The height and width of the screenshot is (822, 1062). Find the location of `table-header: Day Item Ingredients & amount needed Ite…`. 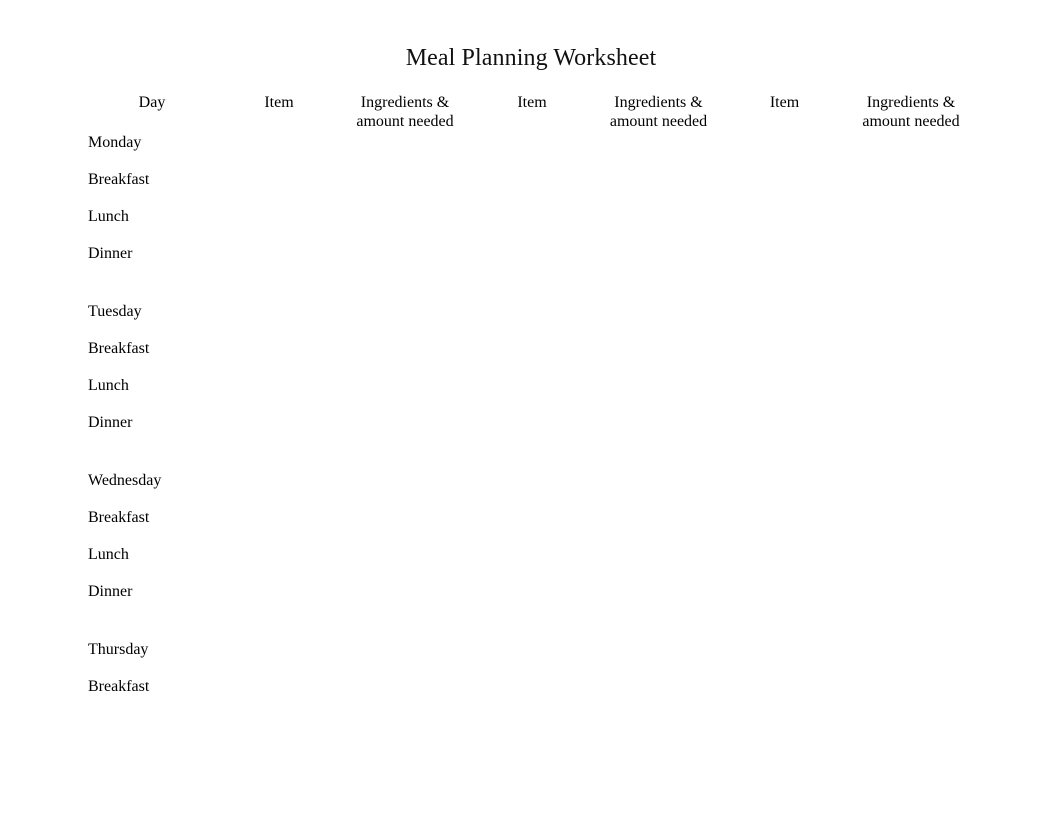

table-header: Day Item Ingredients & amount needed Ite… is located at coordinates (531, 114).